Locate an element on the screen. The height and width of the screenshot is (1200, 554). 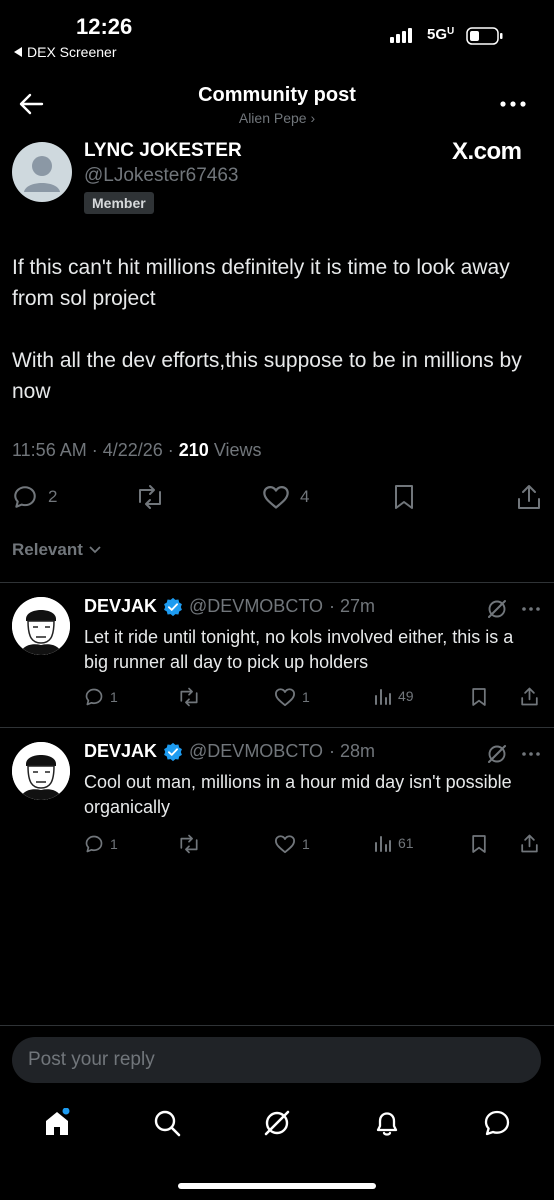
reply-age: · 27m is located at coordinates (352, 606).